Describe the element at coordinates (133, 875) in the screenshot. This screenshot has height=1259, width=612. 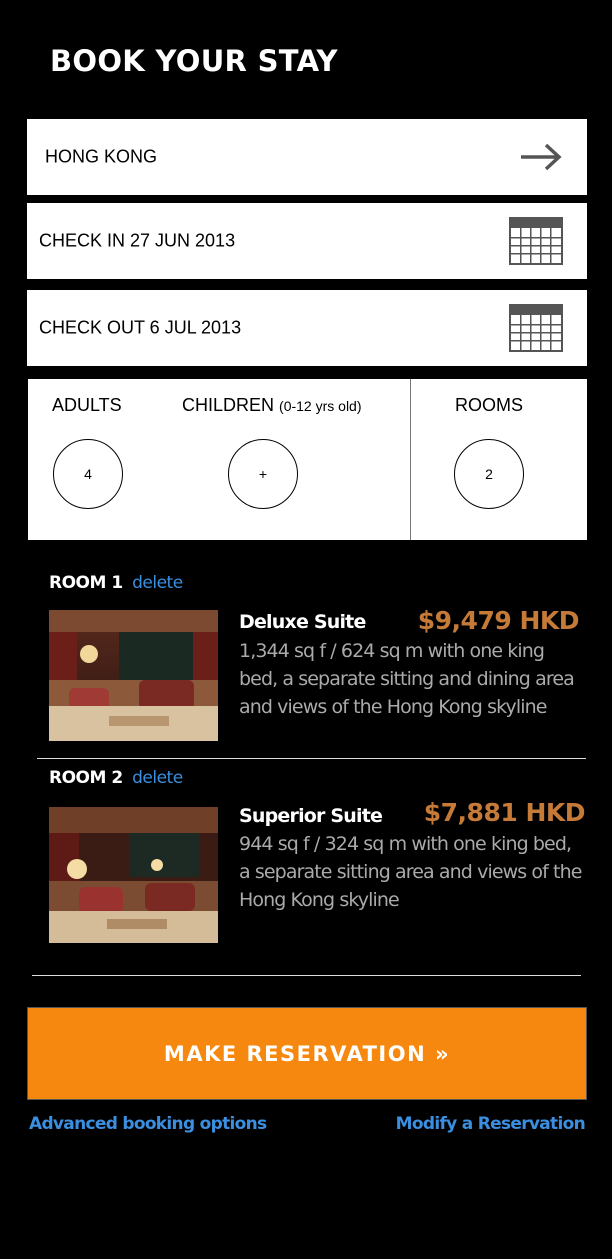
I see `room-2-photo` at that location.